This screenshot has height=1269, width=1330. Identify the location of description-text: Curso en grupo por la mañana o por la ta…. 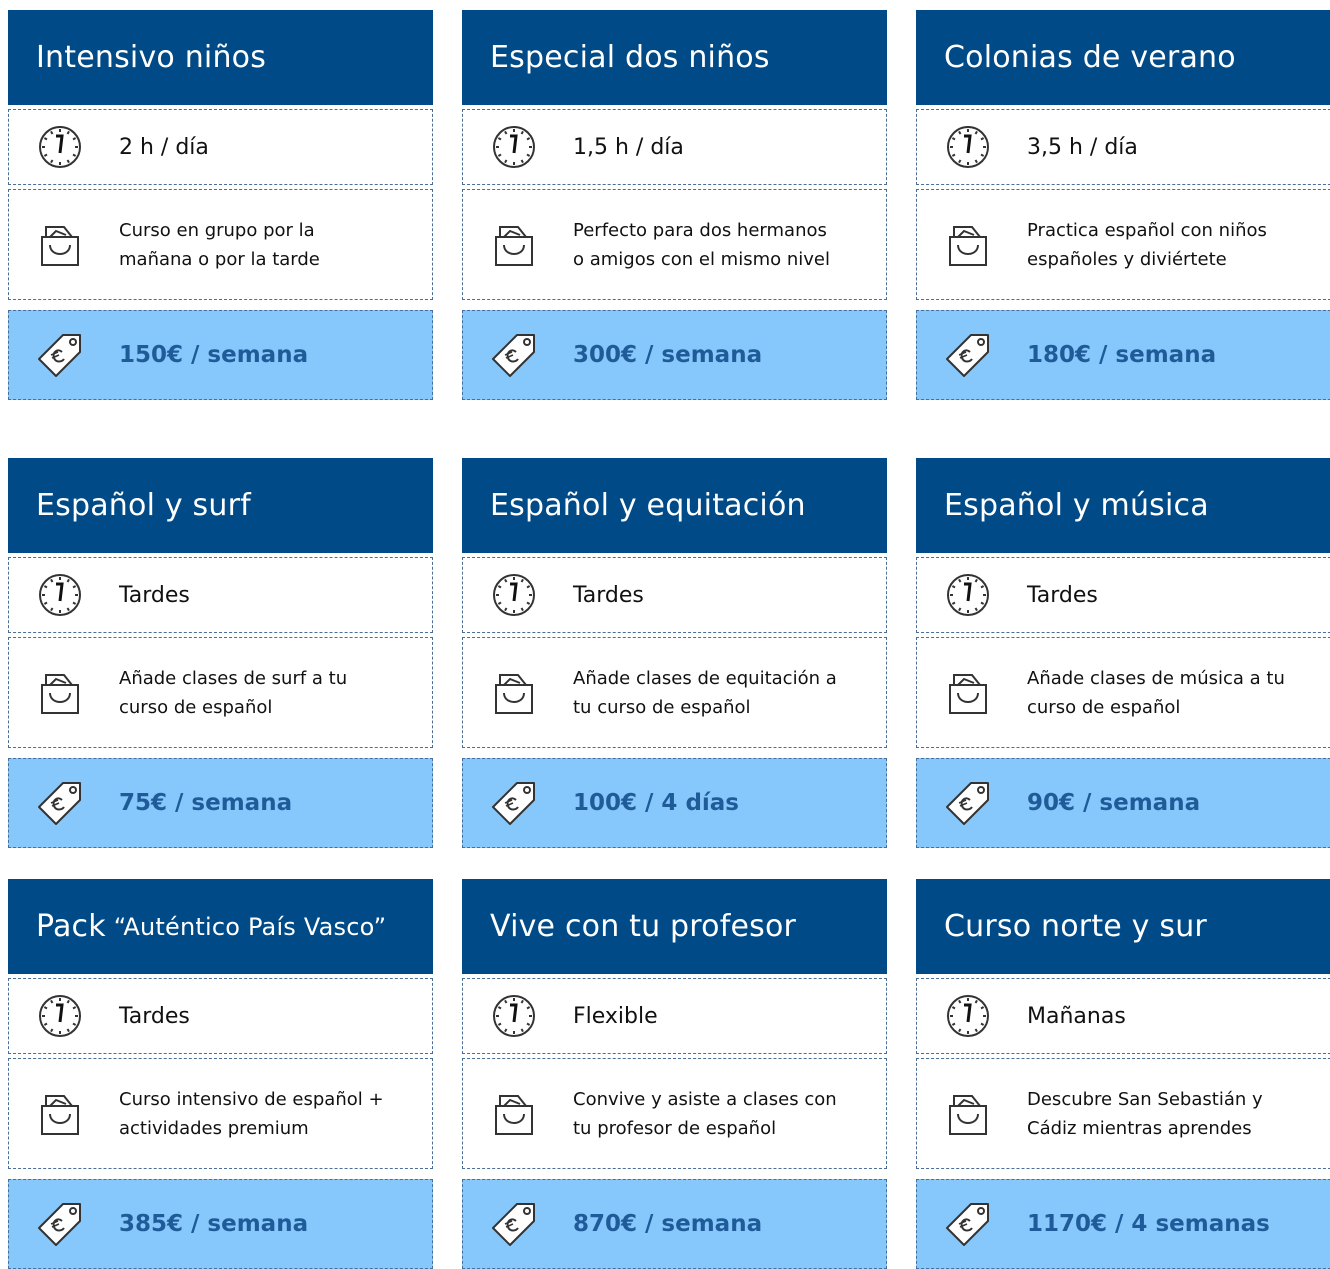
(219, 244).